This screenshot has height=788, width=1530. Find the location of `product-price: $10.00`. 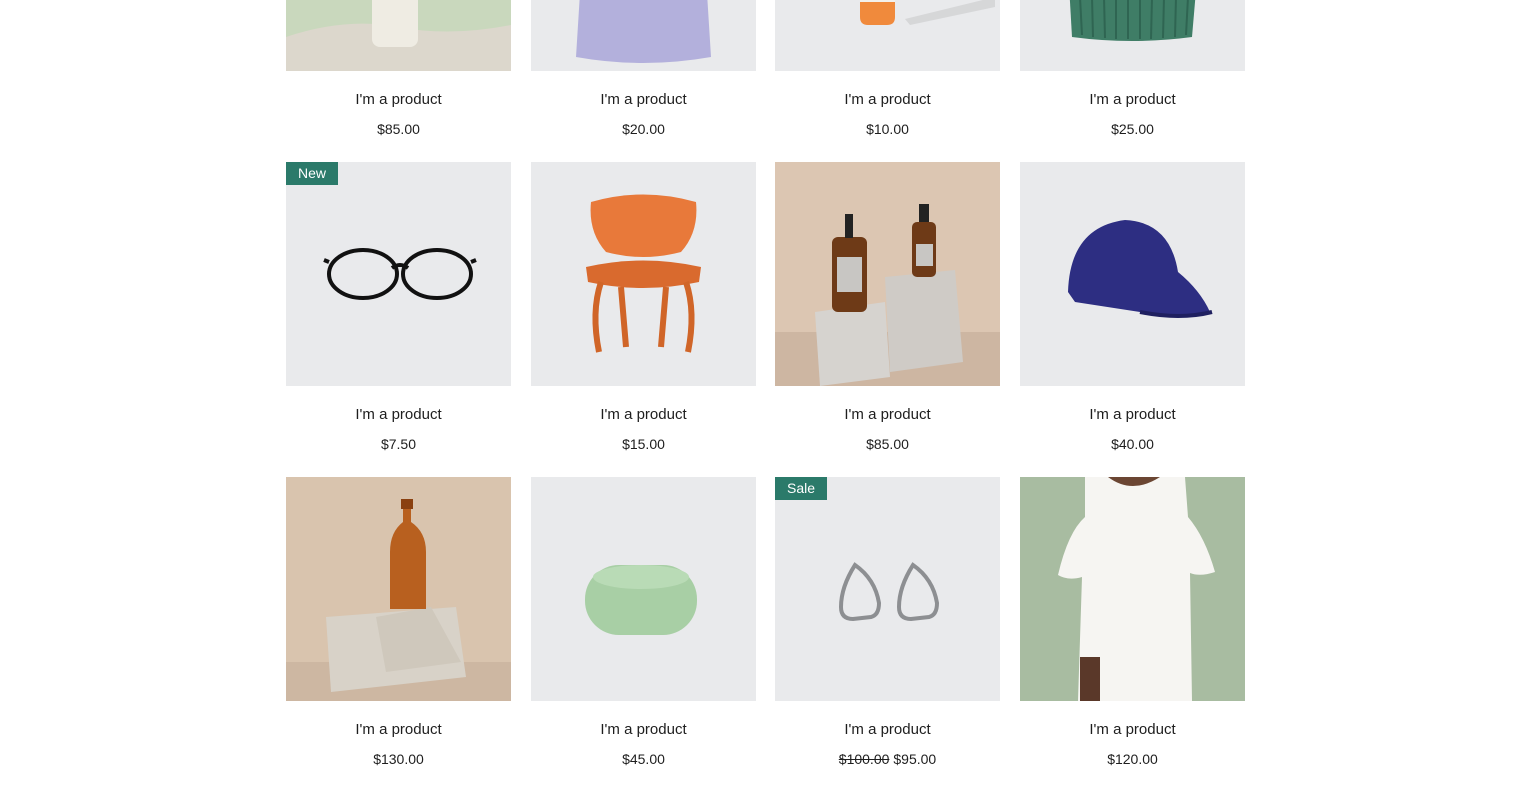

product-price: $10.00 is located at coordinates (887, 129).